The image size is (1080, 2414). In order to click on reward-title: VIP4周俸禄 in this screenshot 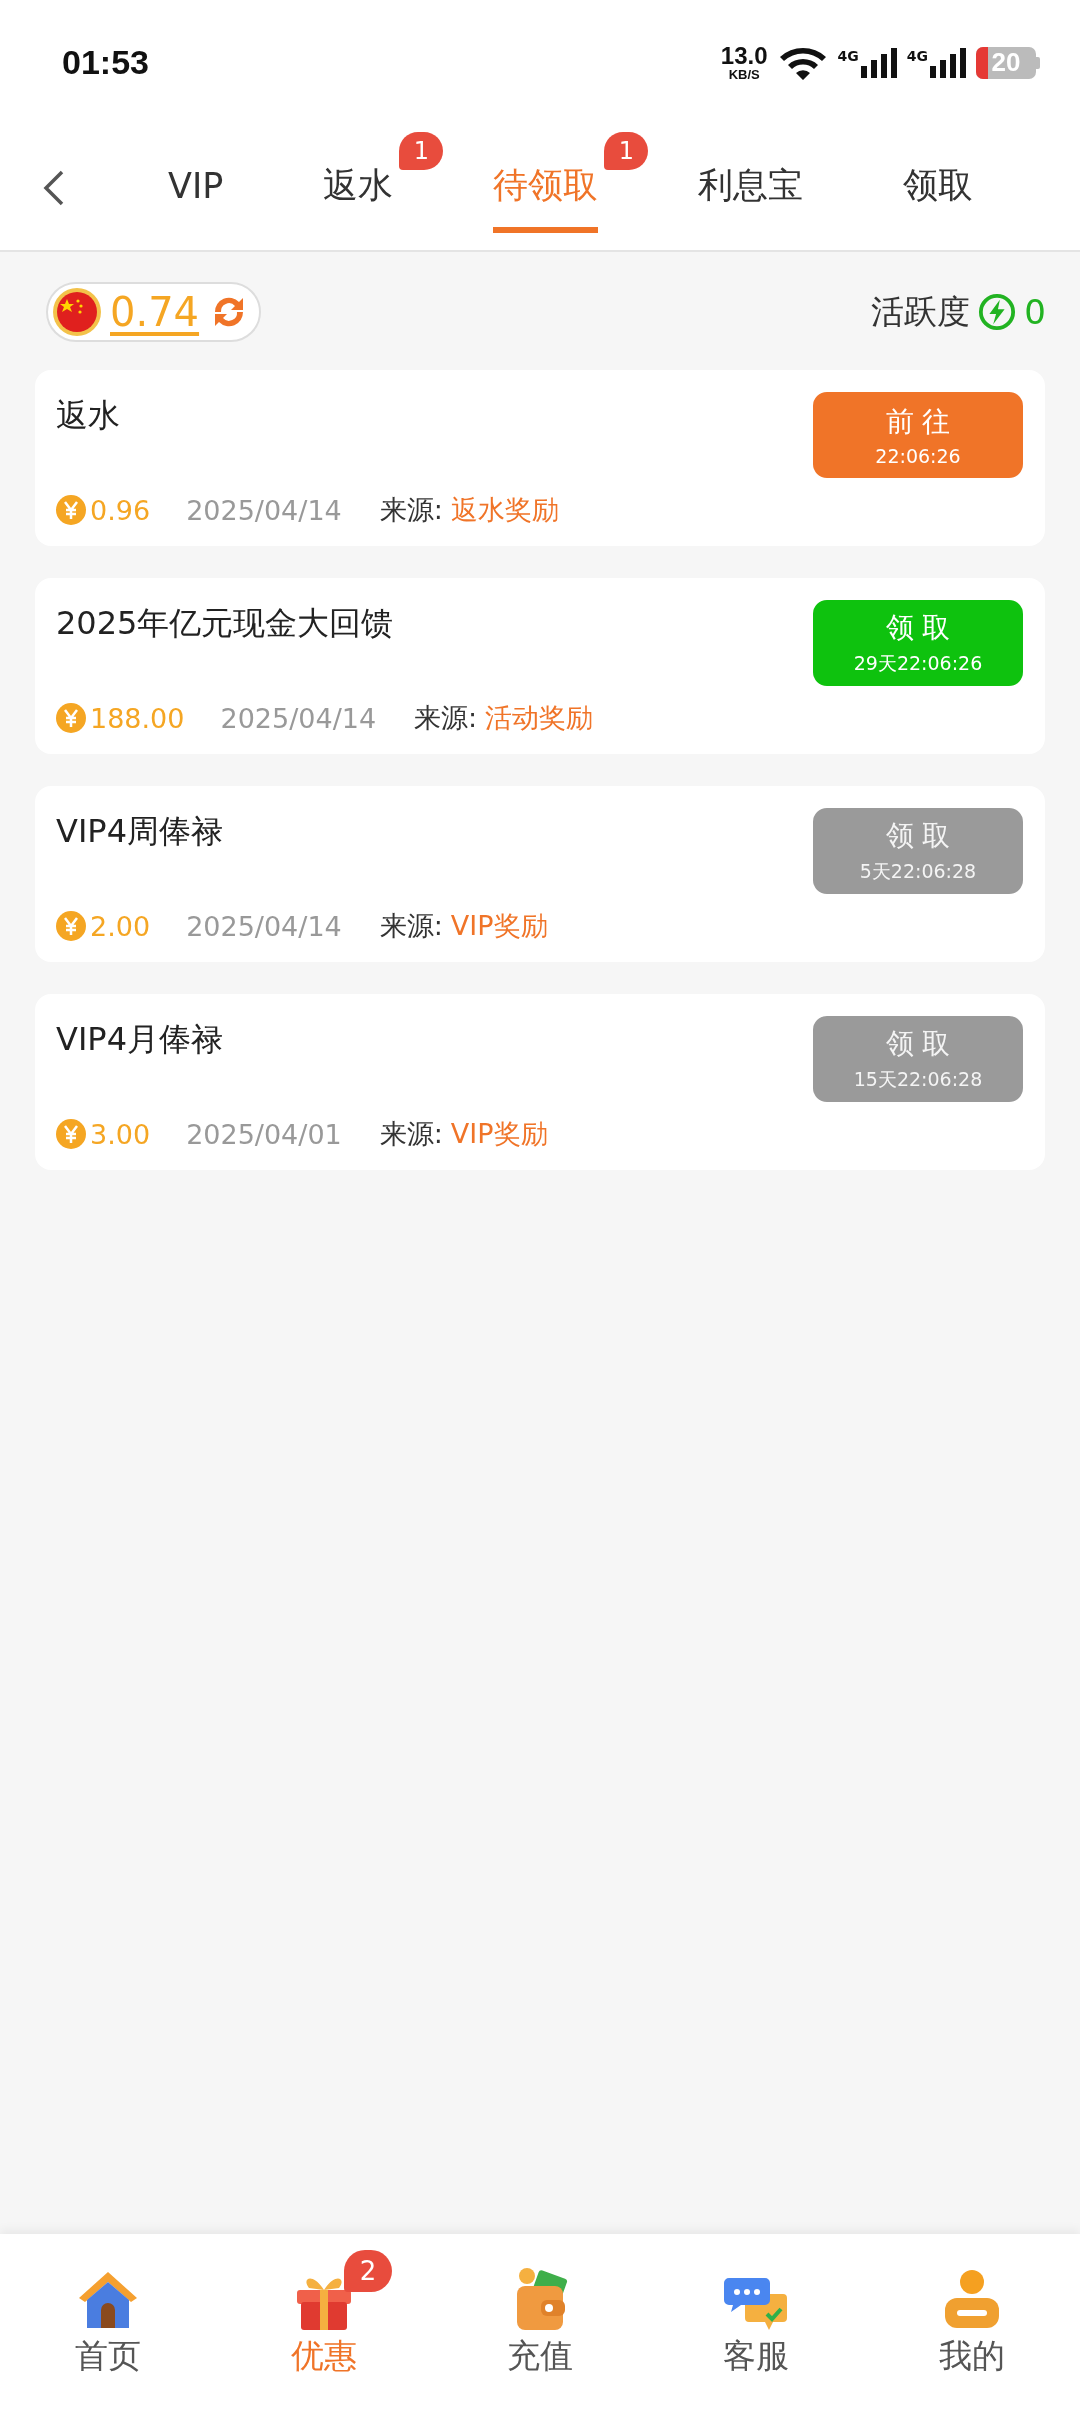, I will do `click(140, 831)`.